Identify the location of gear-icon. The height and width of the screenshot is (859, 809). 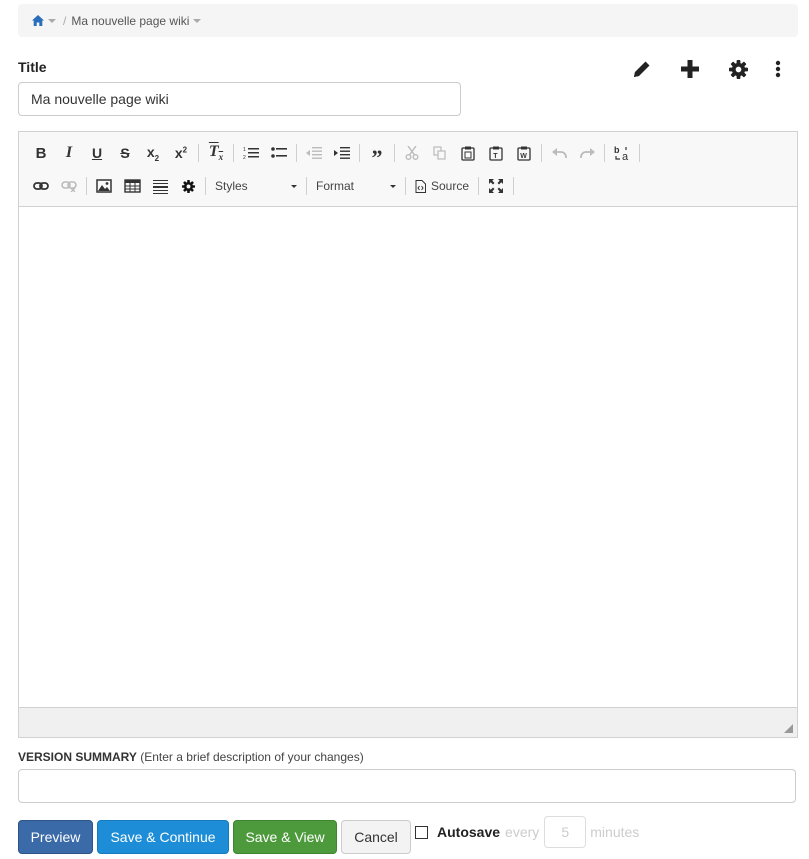
(738, 69).